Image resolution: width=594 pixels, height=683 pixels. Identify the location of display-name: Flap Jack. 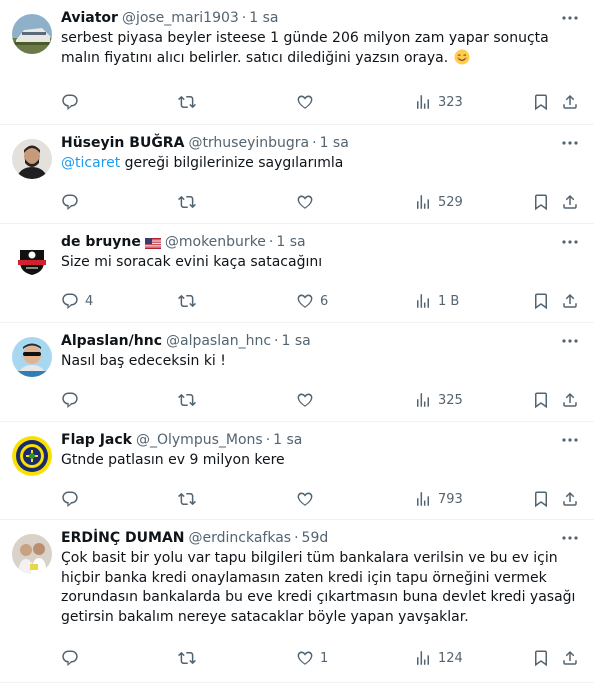
(96, 440).